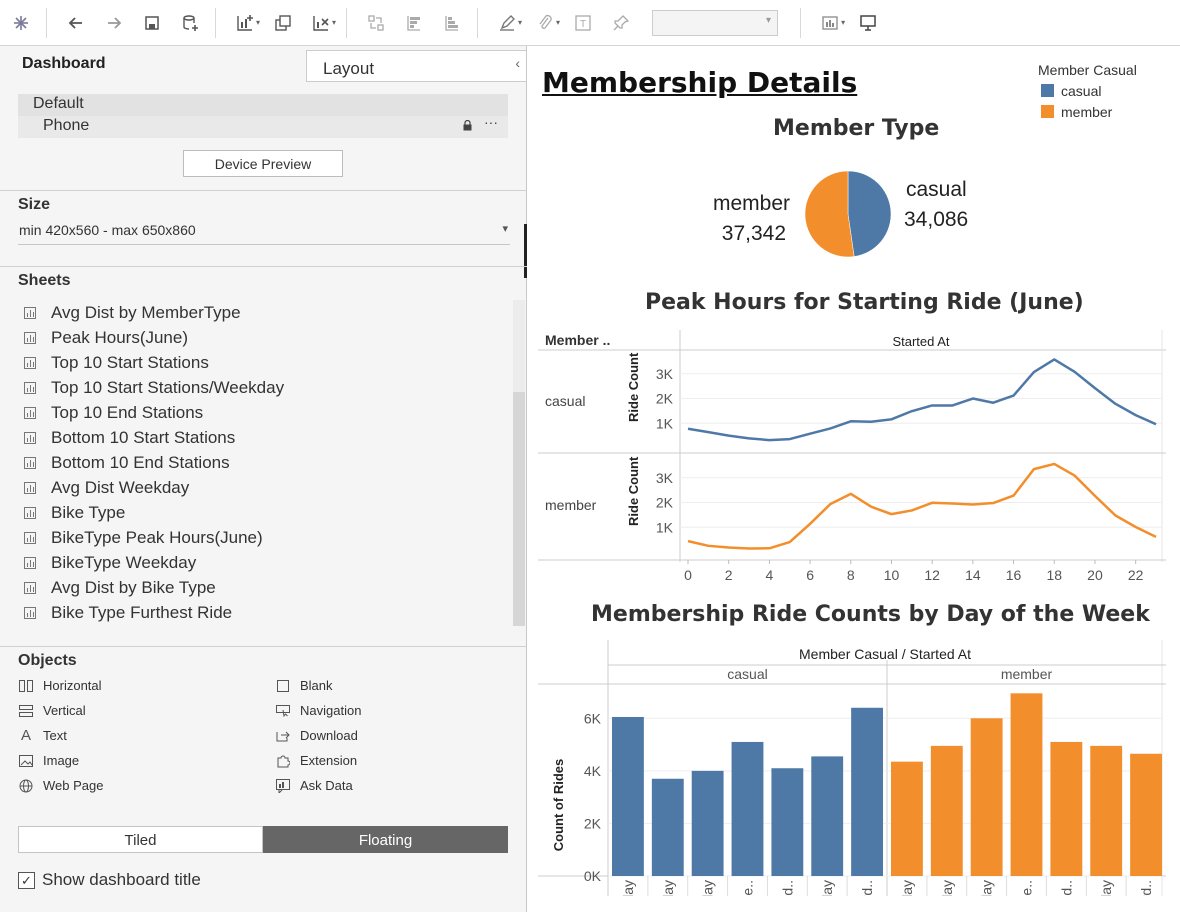  What do you see at coordinates (334, 22) in the screenshot?
I see `clear-sheet-dropdown-icon: ▾` at bounding box center [334, 22].